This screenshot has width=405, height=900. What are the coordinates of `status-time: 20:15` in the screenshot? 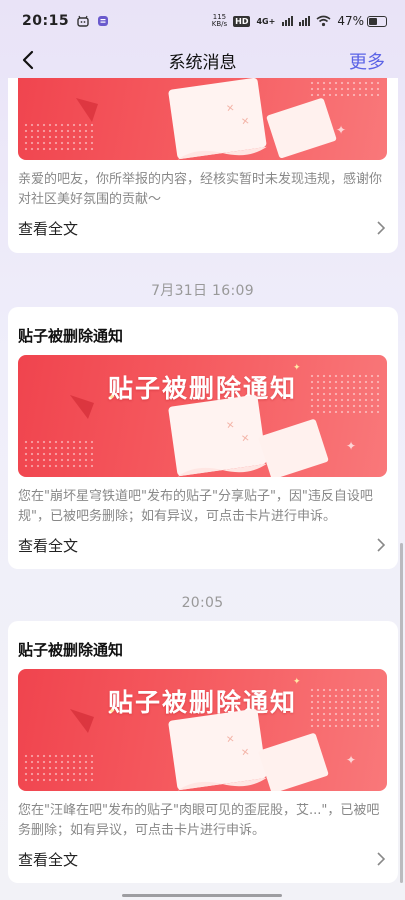 It's located at (46, 21).